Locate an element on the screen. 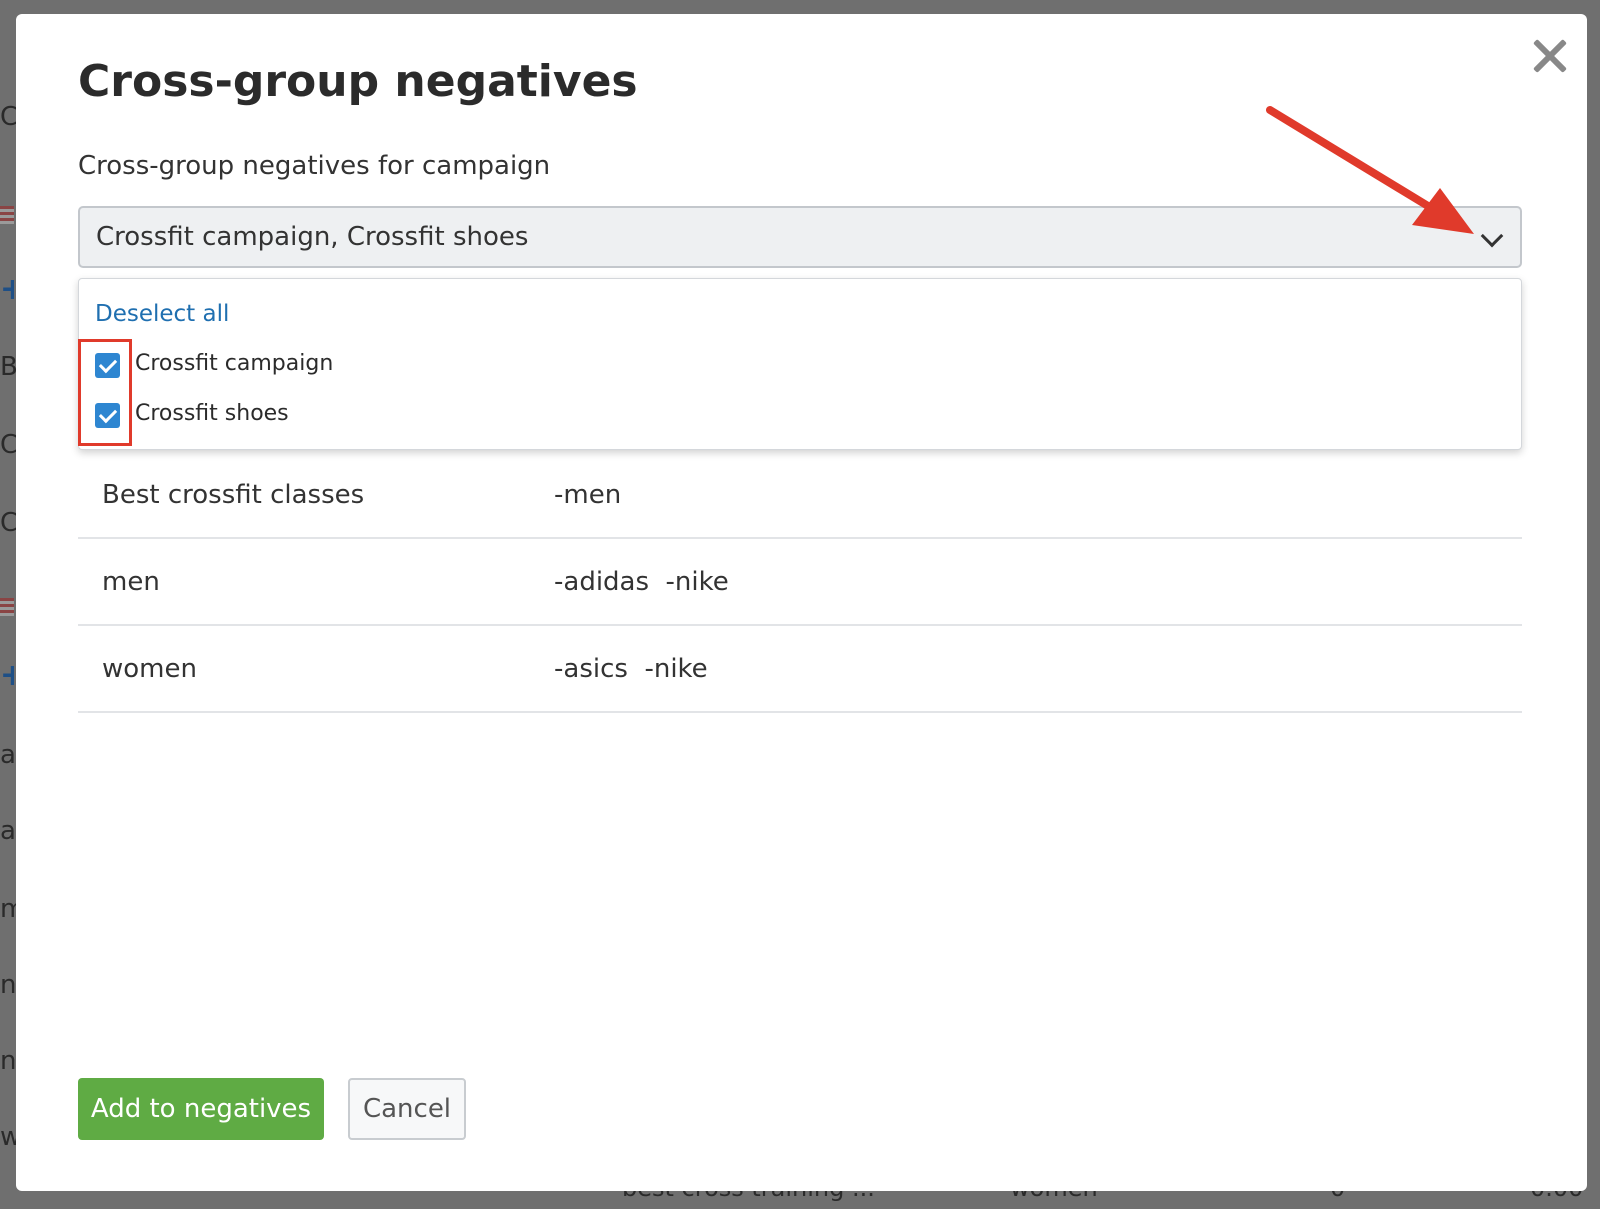  bg-text-fragment: Be is located at coordinates (8, 367).